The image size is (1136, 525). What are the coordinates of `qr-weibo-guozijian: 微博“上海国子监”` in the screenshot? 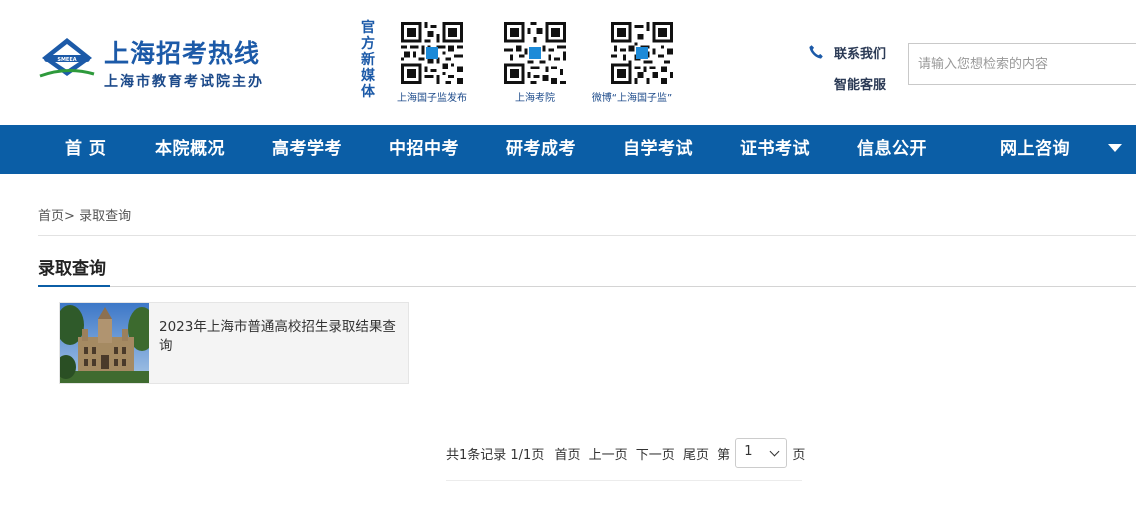 It's located at (632, 63).